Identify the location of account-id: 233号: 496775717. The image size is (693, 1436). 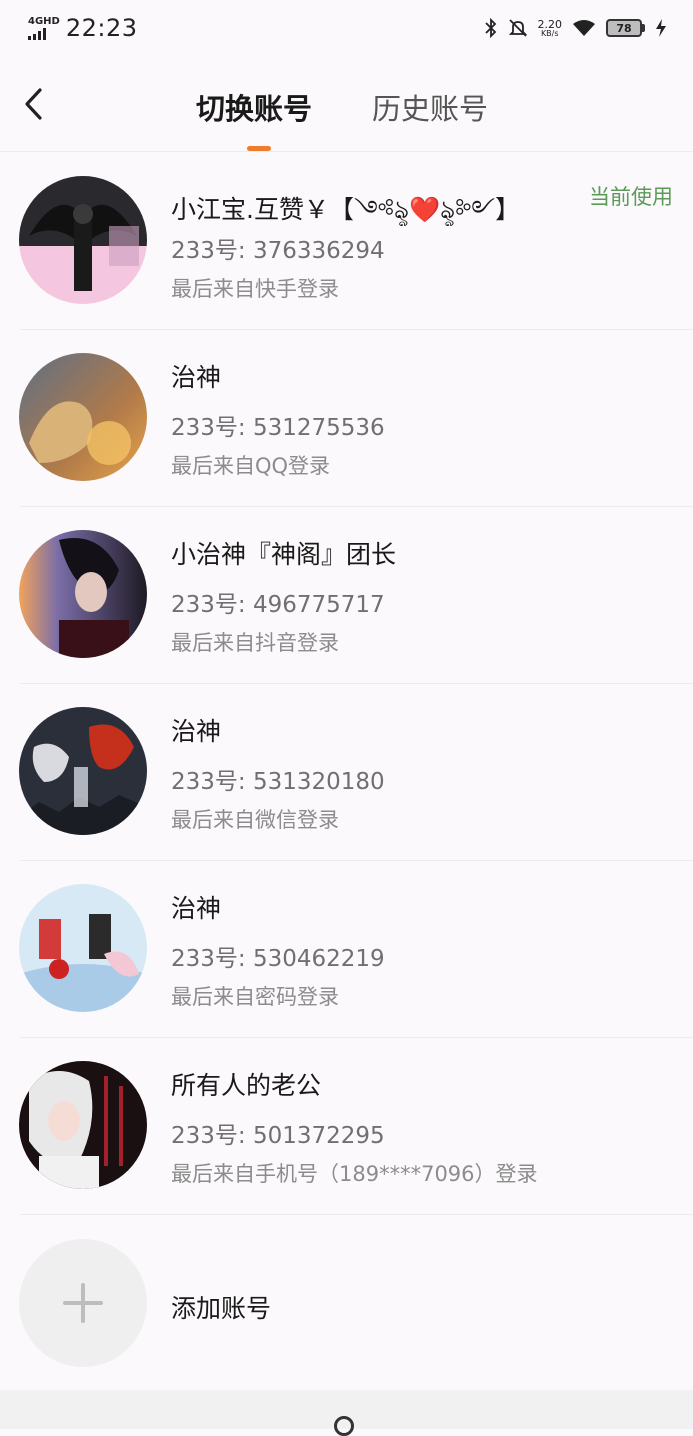
(278, 602).